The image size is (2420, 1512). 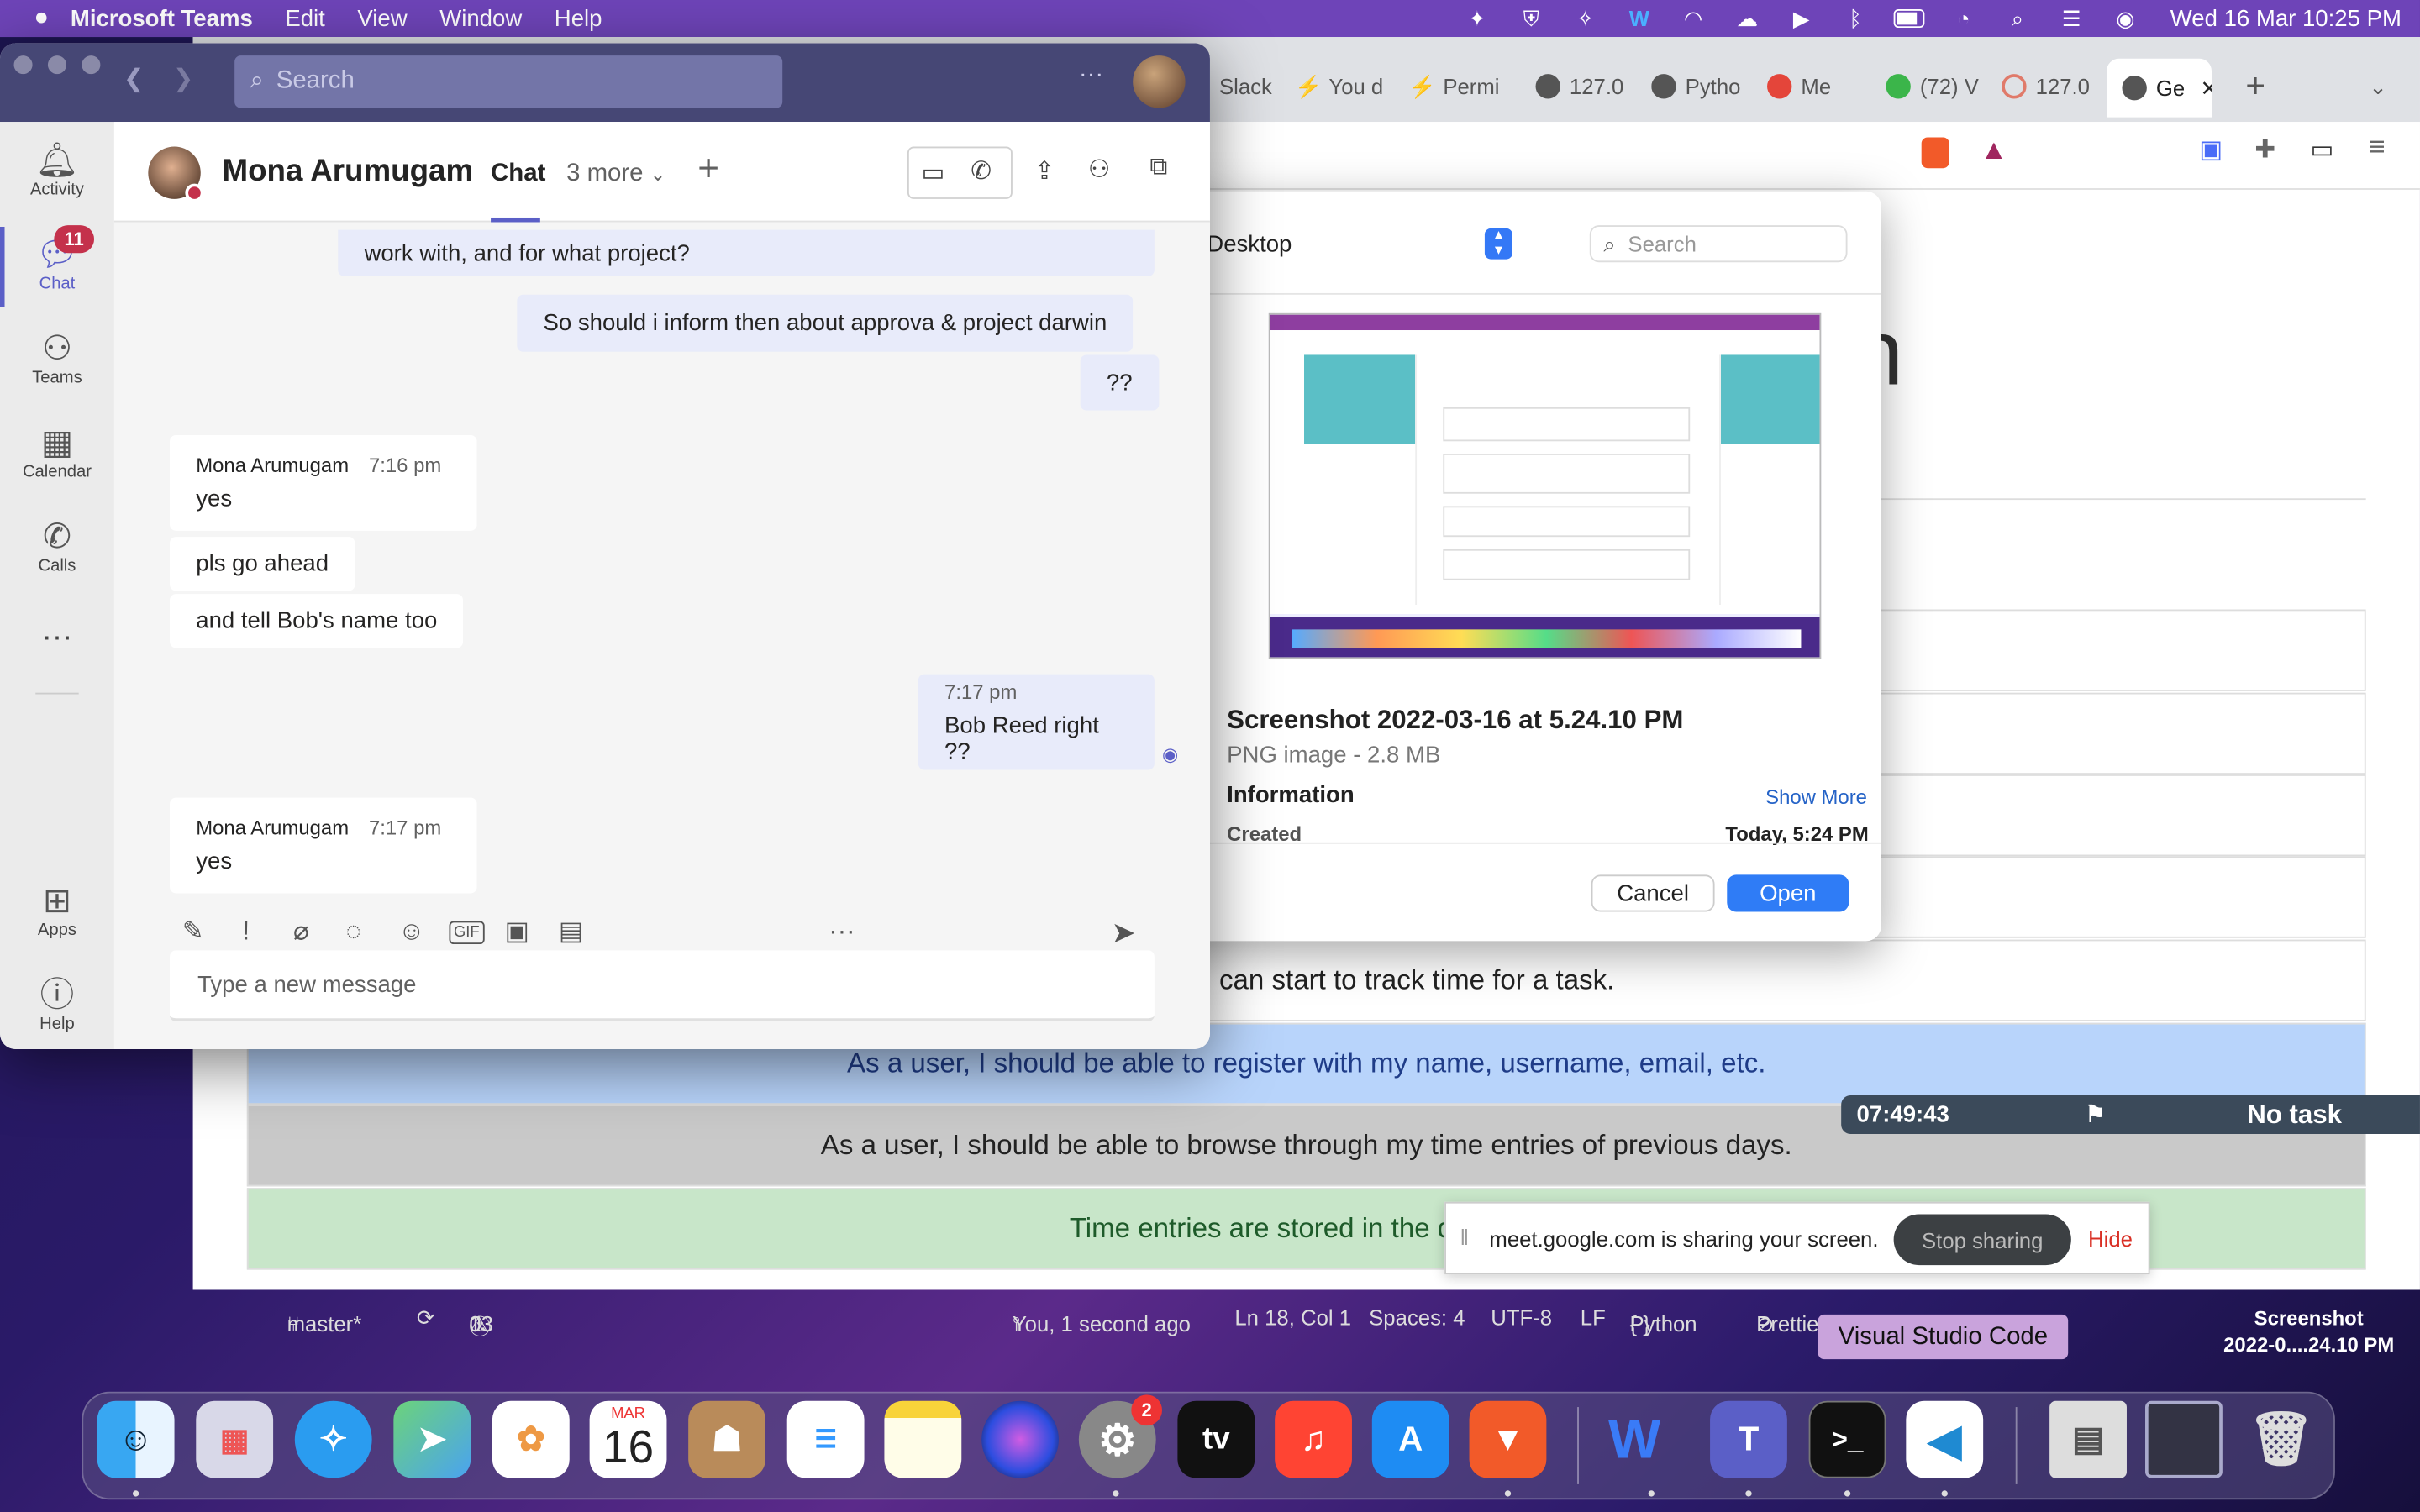 I want to click on shield-icon: ⛨, so click(x=1531, y=17).